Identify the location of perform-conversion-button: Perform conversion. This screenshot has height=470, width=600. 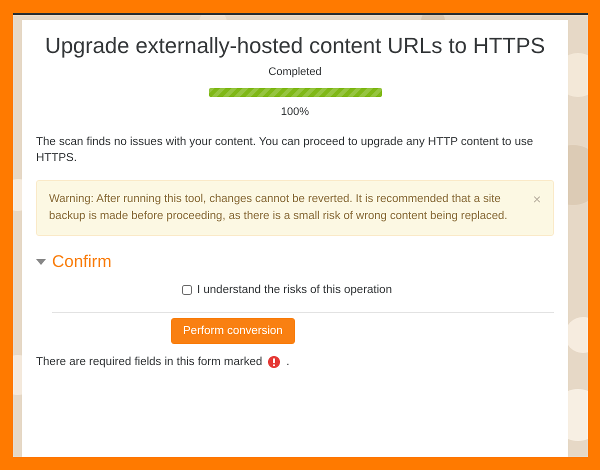
(233, 331).